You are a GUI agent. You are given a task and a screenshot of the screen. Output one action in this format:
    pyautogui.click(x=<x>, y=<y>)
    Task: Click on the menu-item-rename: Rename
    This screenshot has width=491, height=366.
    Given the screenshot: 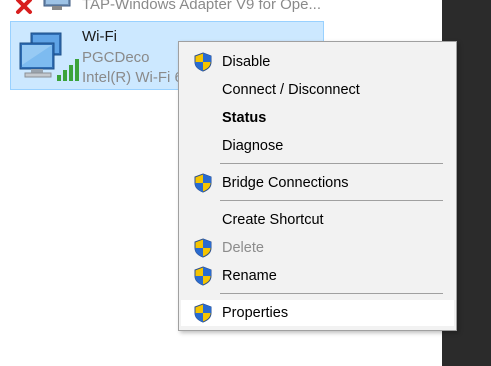 What is the action you would take?
    pyautogui.click(x=317, y=276)
    